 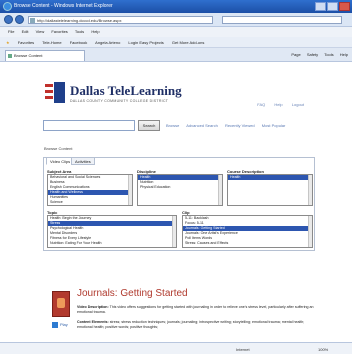 What do you see at coordinates (174, 231) in the screenshot?
I see `topic-scrollbar` at bounding box center [174, 231].